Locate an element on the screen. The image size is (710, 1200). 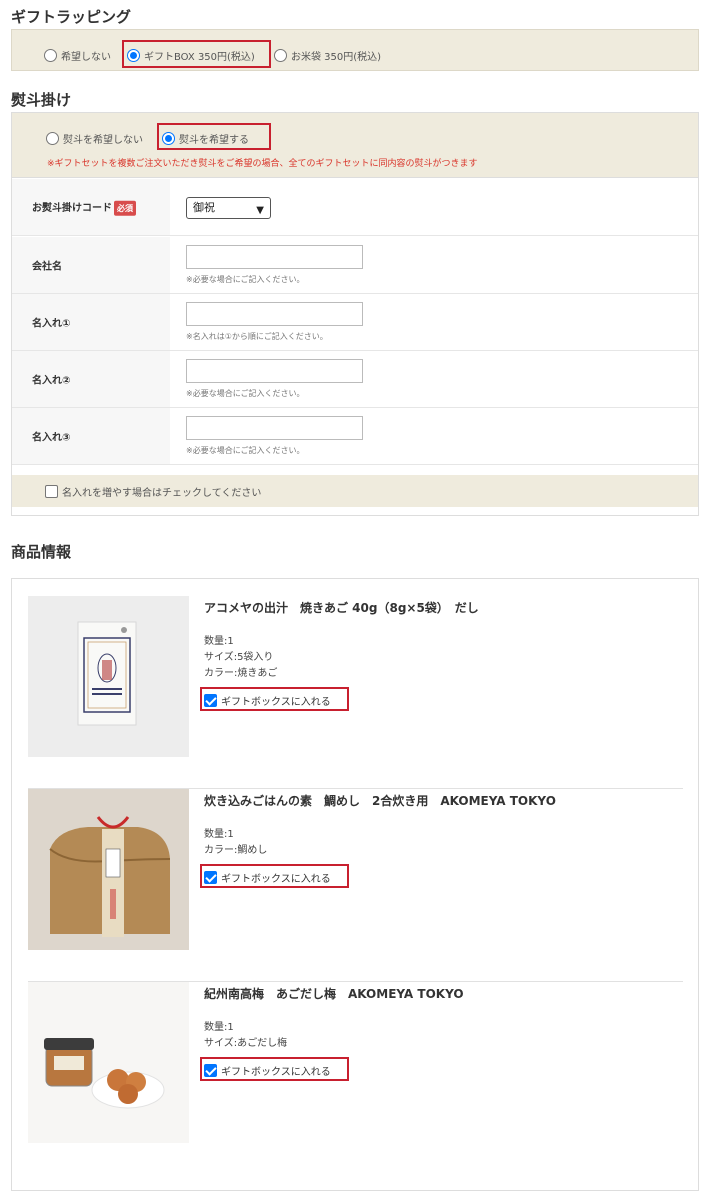
name-3-label: 名入れ③ is located at coordinates (51, 438).